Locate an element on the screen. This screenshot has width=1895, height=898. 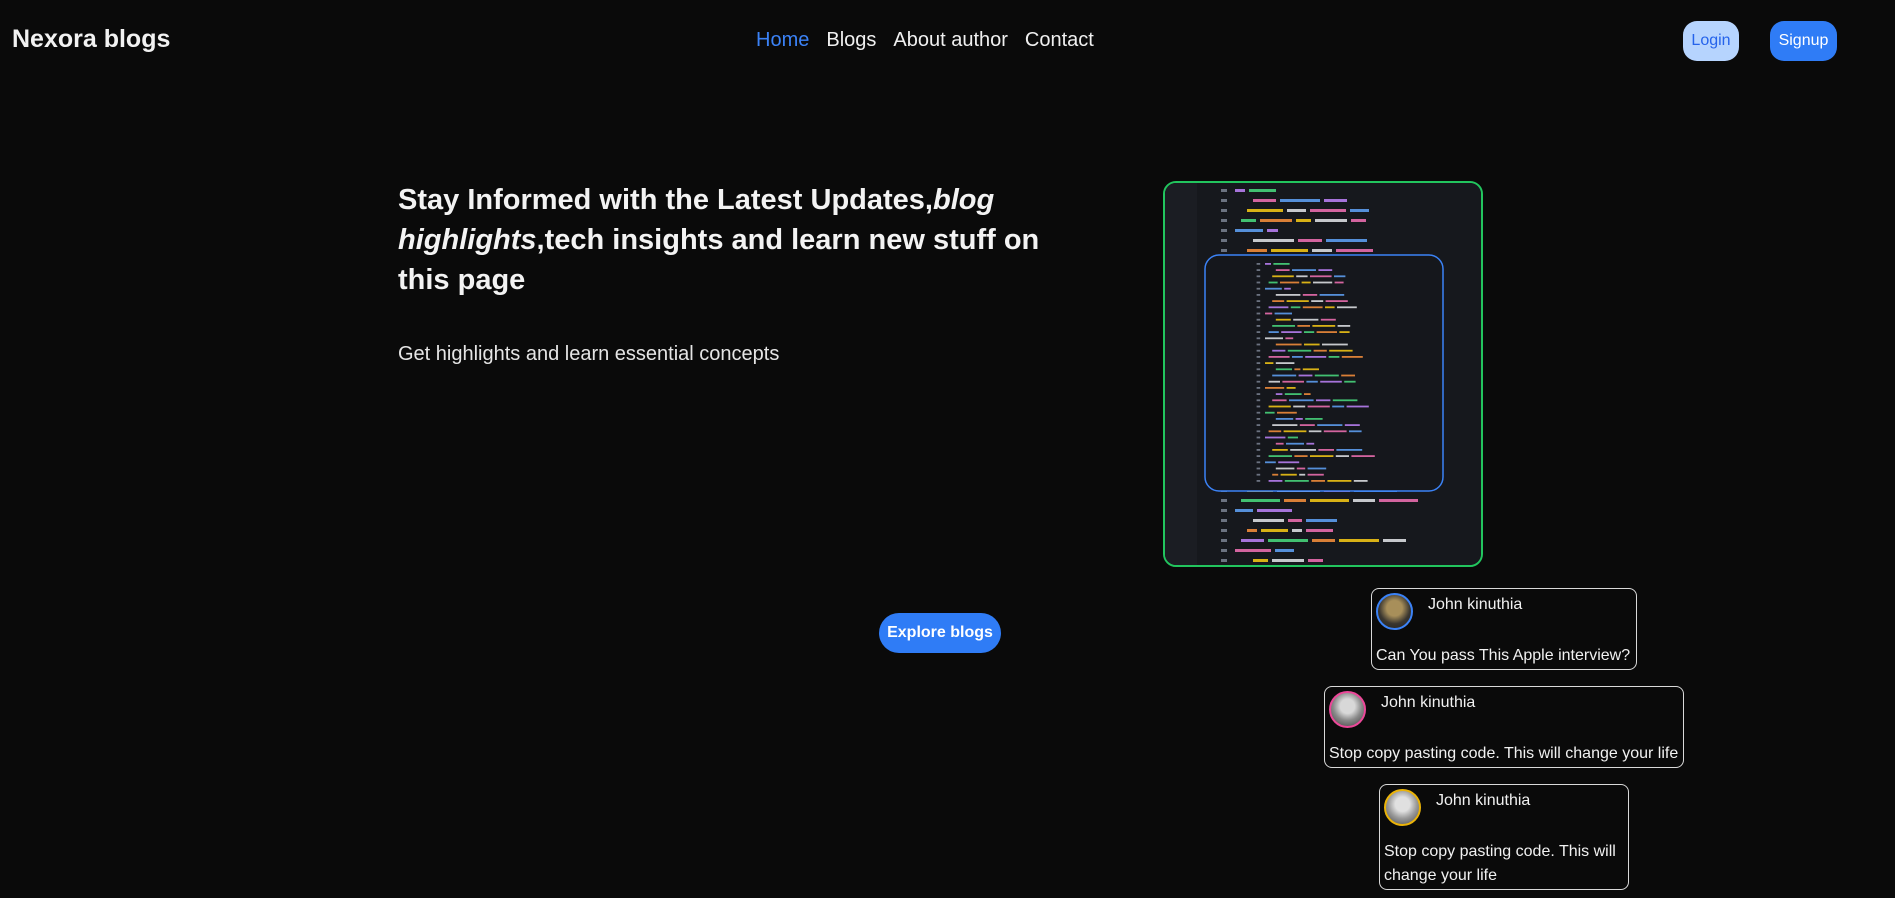
main-nav: Home Blogs About author Contact is located at coordinates (925, 40).